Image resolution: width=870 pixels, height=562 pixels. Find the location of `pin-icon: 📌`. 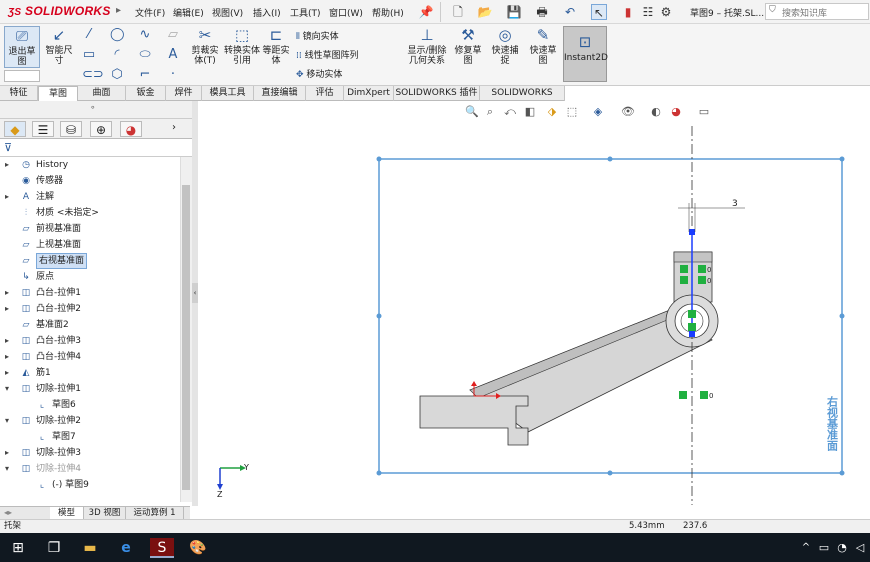

pin-icon: 📌 is located at coordinates (426, 12).